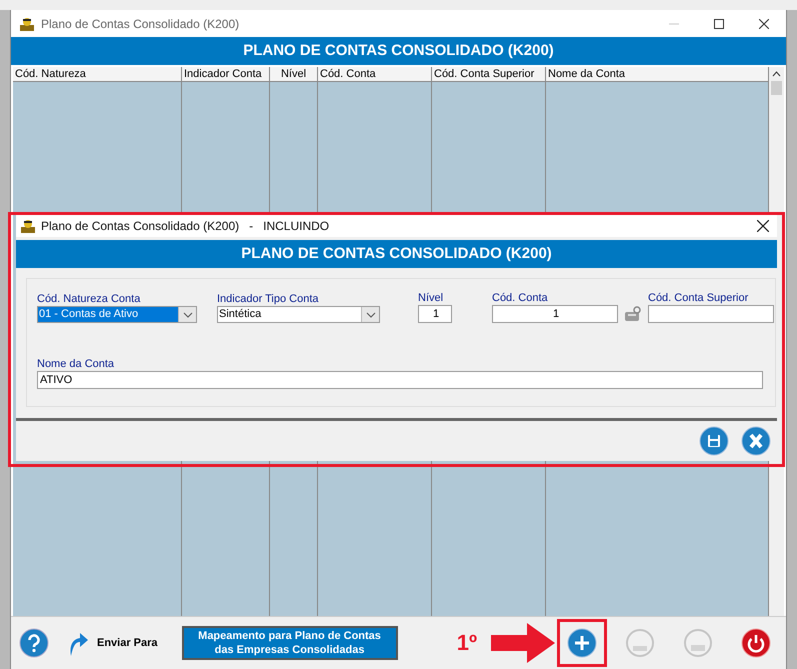 This screenshot has width=797, height=669. What do you see at coordinates (582, 643) in the screenshot?
I see `add-button` at bounding box center [582, 643].